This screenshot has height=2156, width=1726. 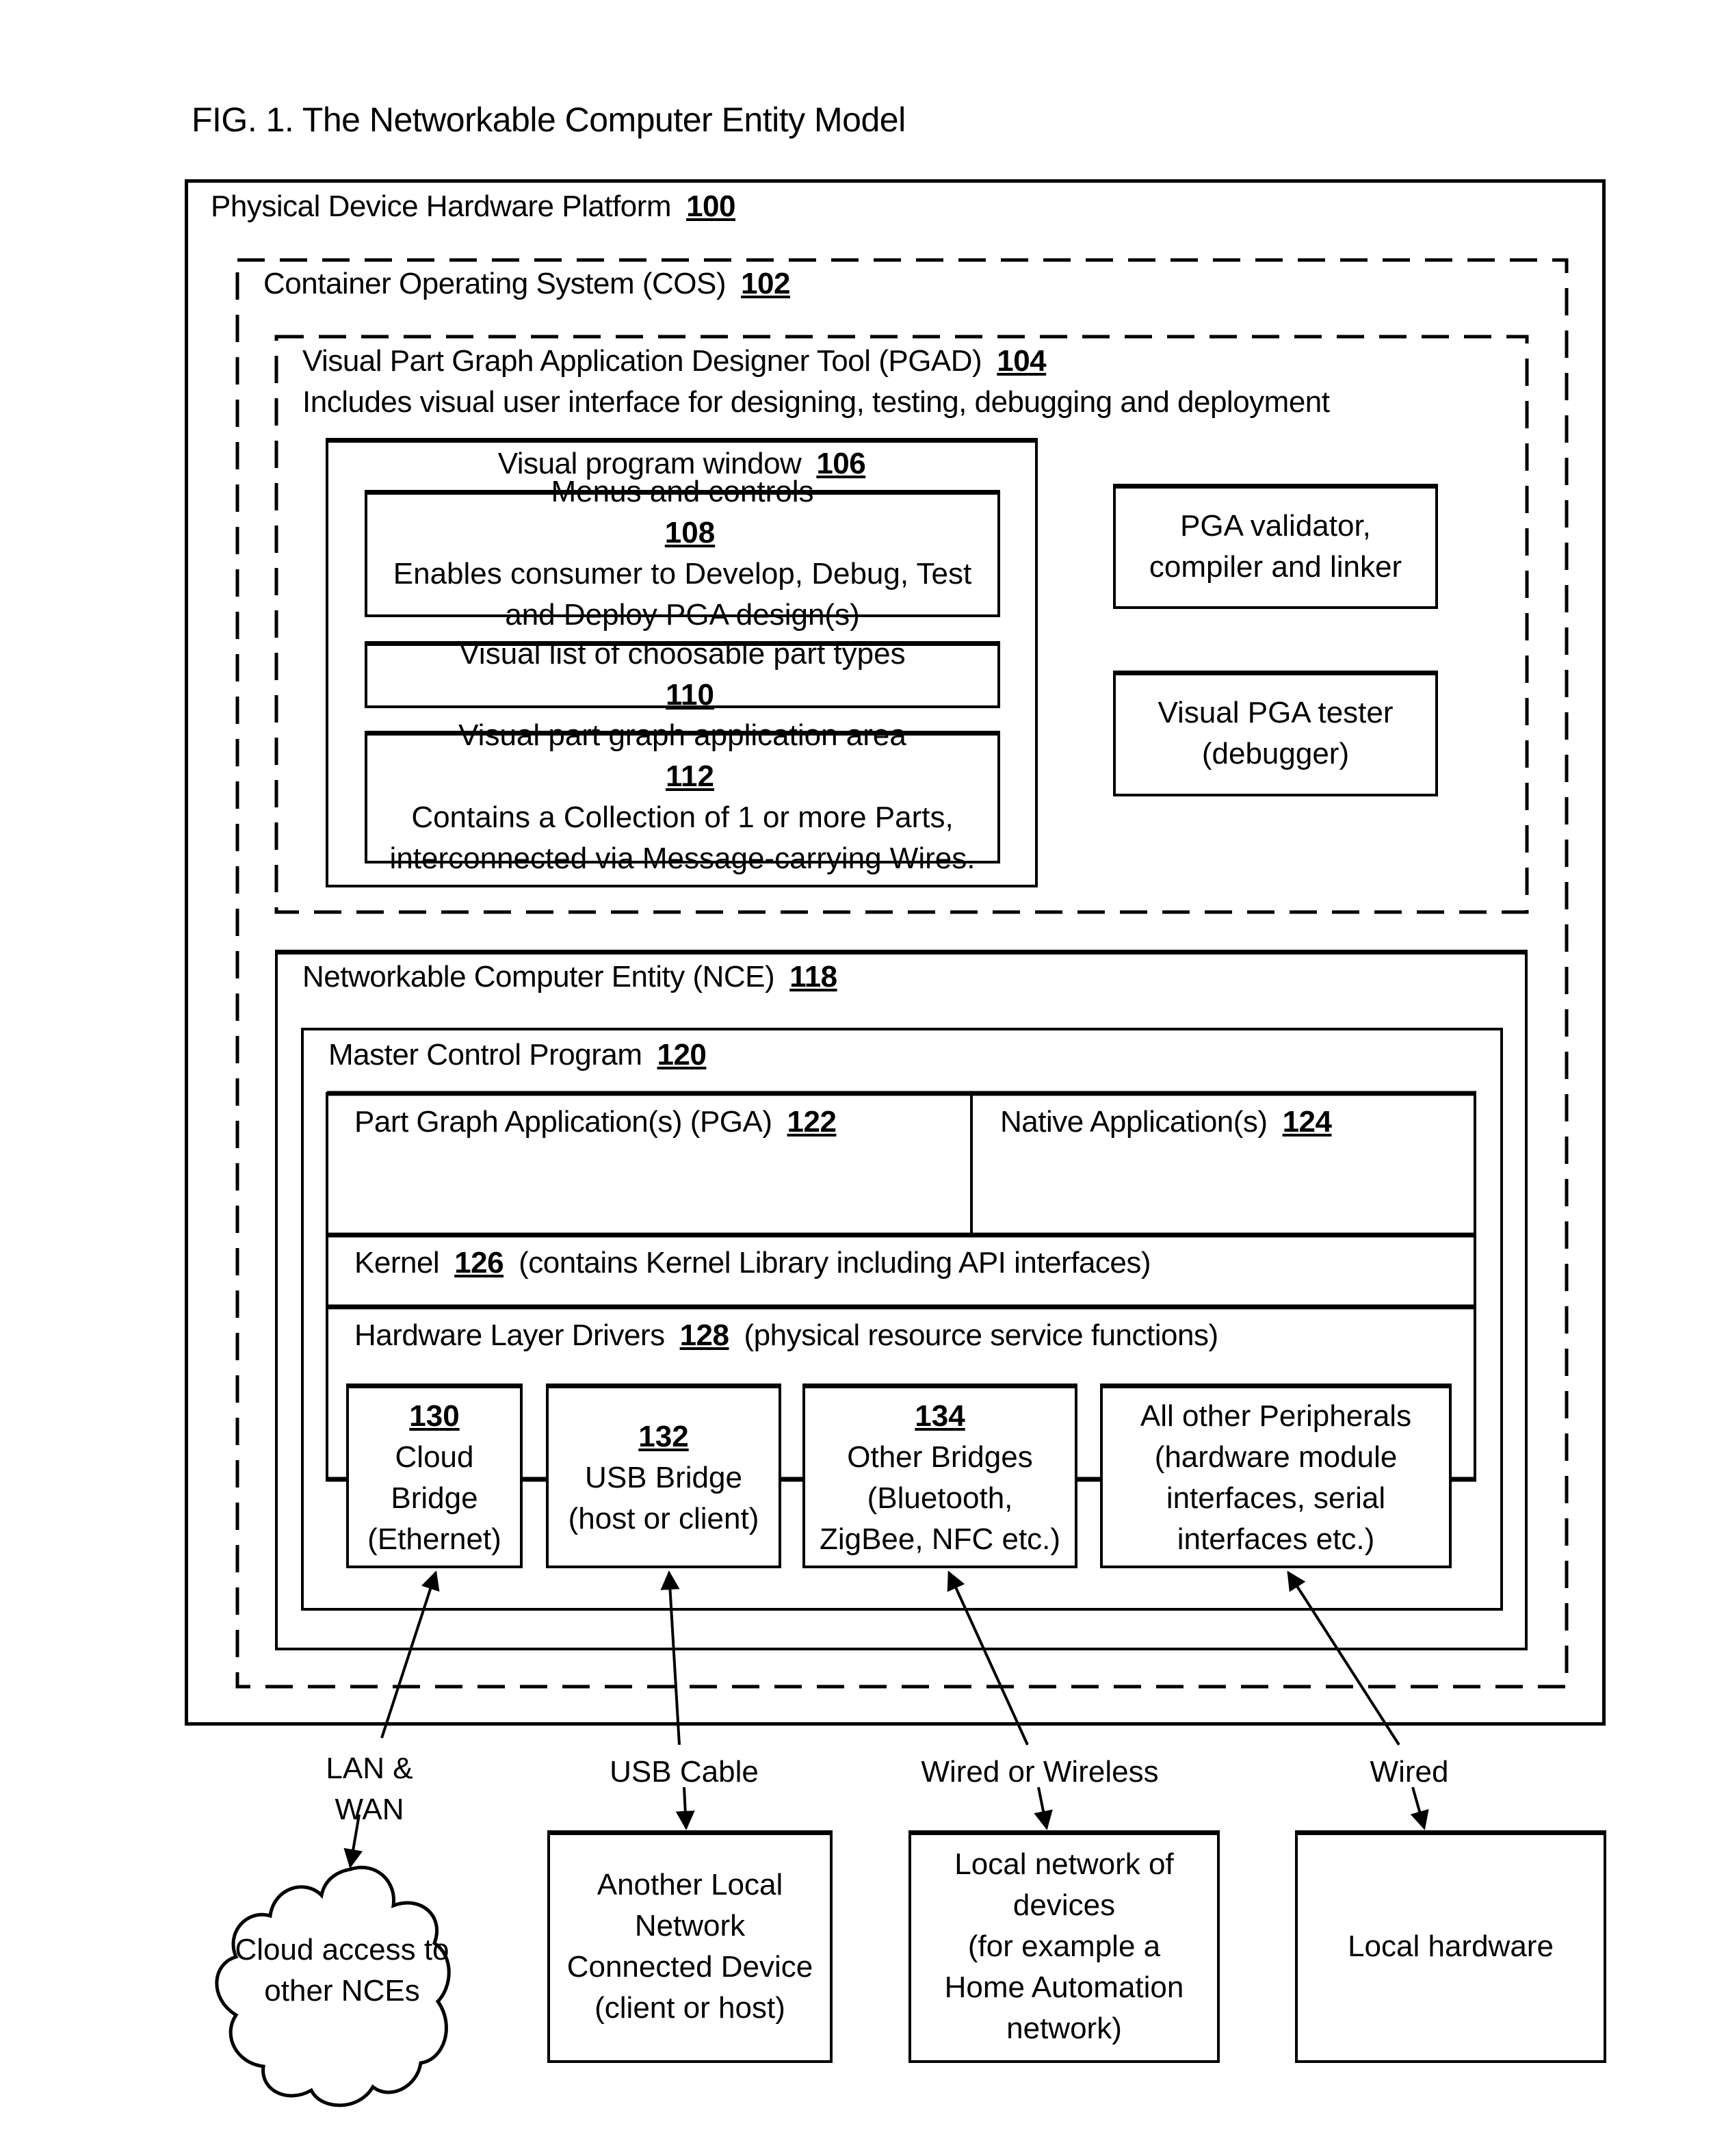 I want to click on arrow-wired-down, so click(x=1419, y=1808).